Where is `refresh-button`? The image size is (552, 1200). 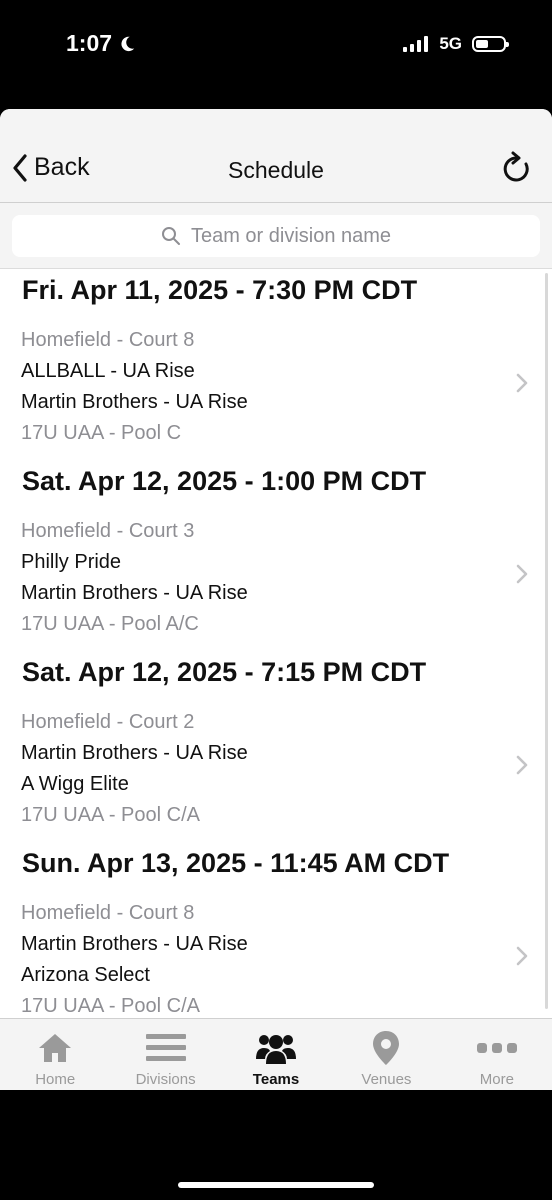 refresh-button is located at coordinates (517, 170).